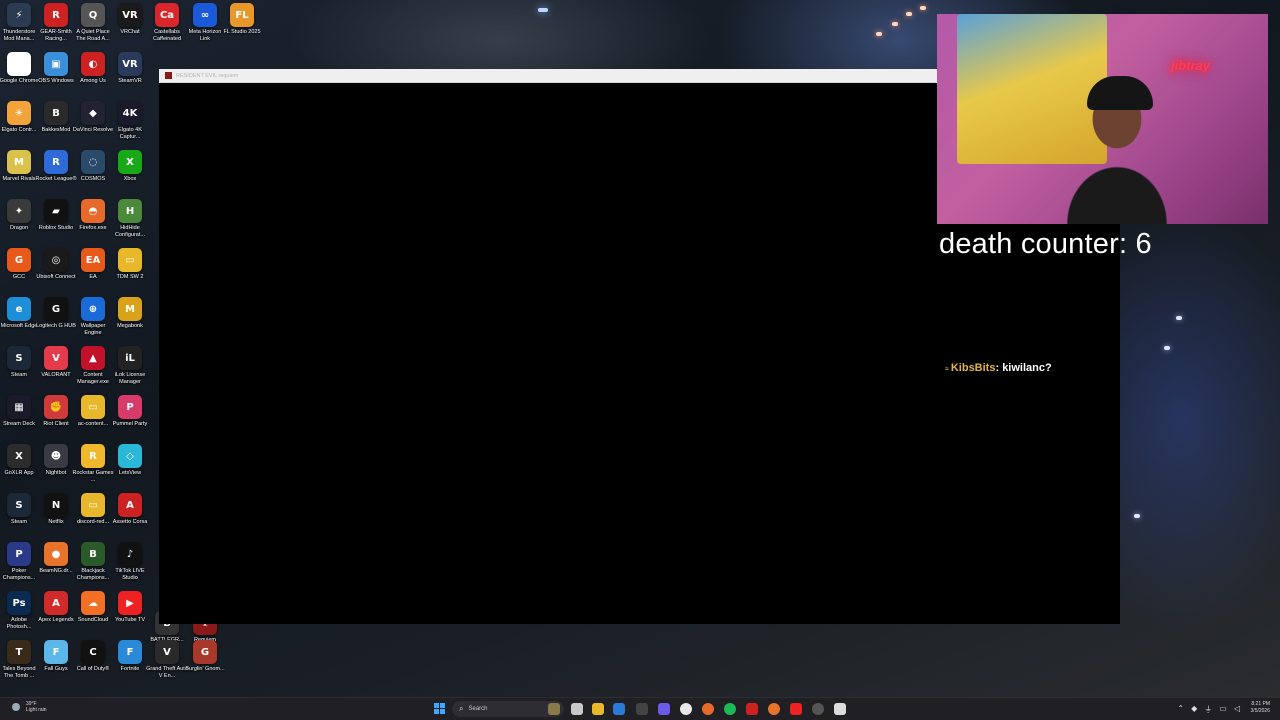  I want to click on desktop-icon: Ca Castellabs Caffeinated, so click(167, 23).